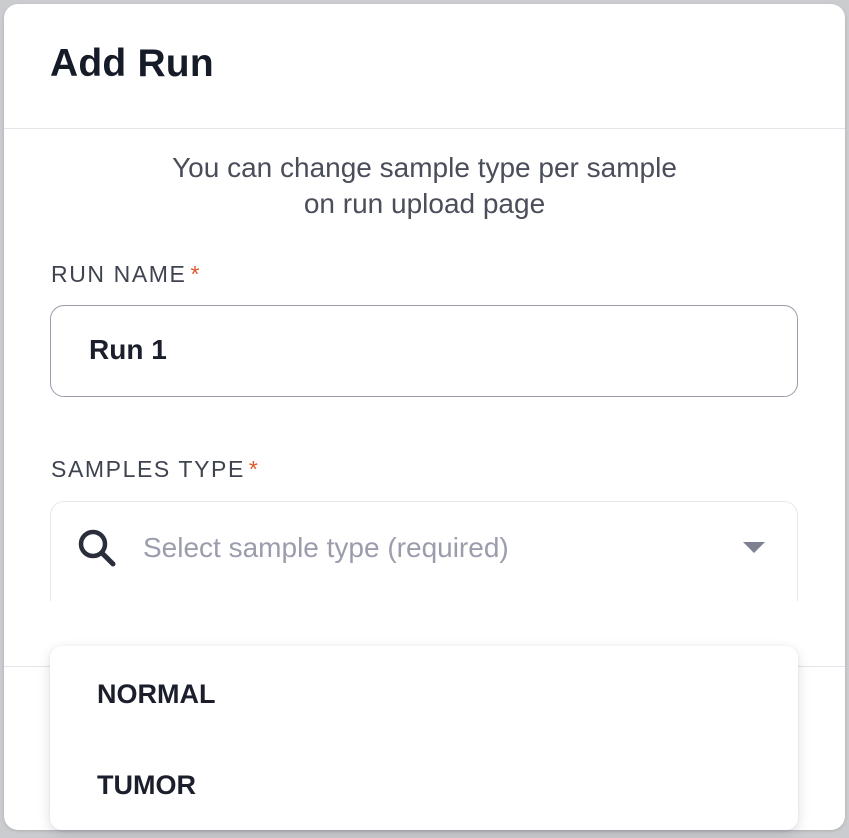  Describe the element at coordinates (424, 351) in the screenshot. I see `run-name-input: Run 1` at that location.